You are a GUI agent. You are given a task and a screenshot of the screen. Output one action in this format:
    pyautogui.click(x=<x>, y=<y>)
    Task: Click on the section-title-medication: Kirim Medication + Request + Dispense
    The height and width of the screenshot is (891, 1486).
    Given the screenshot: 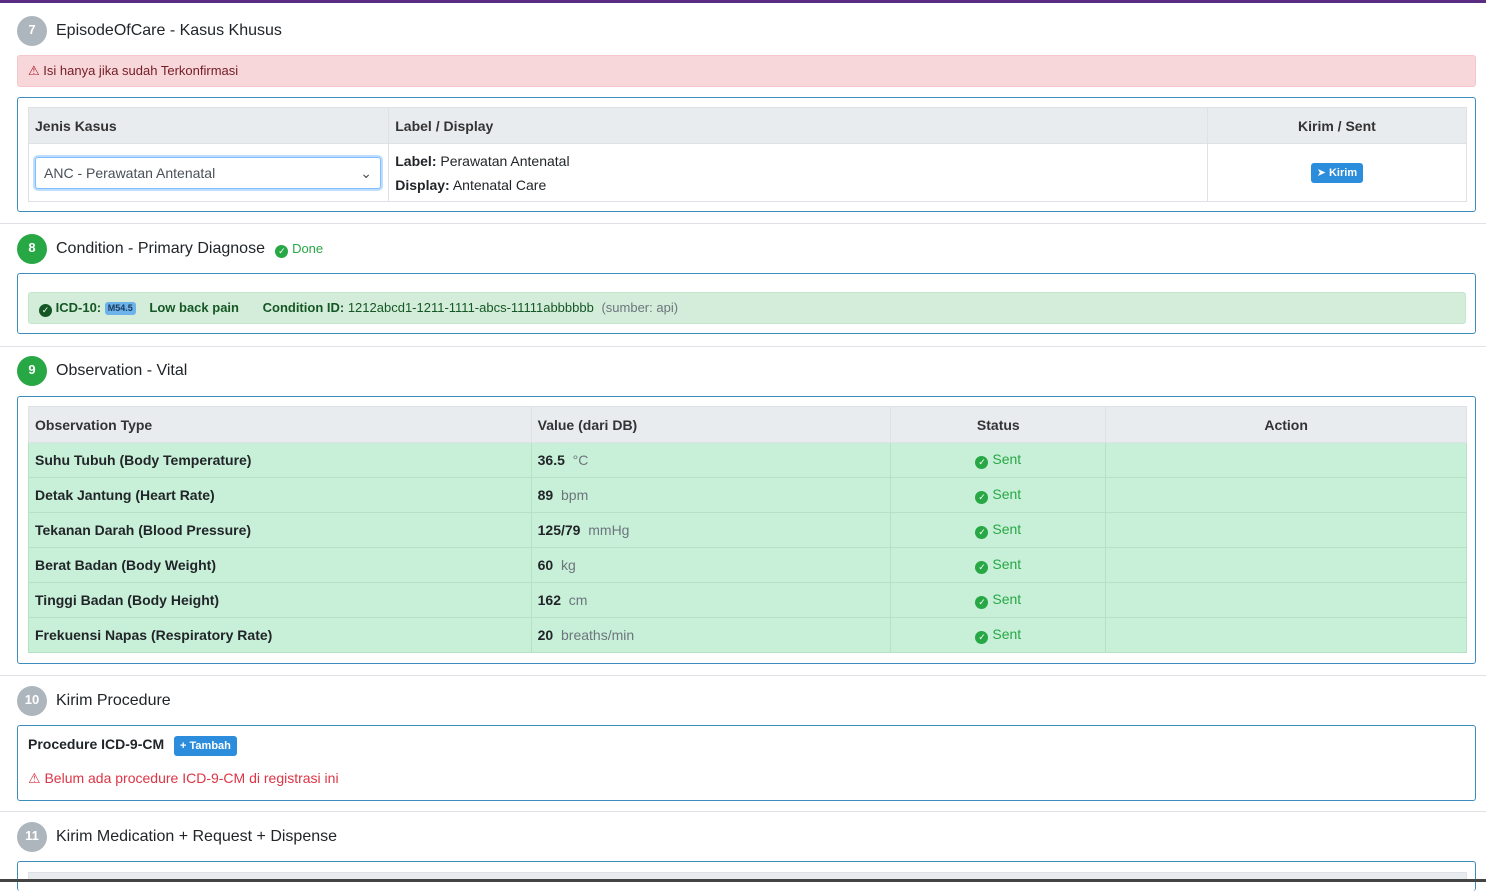 What is the action you would take?
    pyautogui.click(x=197, y=836)
    